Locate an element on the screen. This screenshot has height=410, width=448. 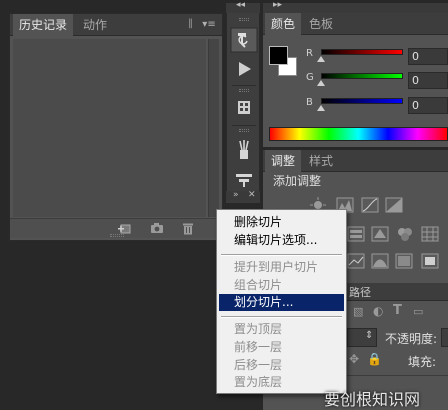
camera-icon is located at coordinates (157, 228).